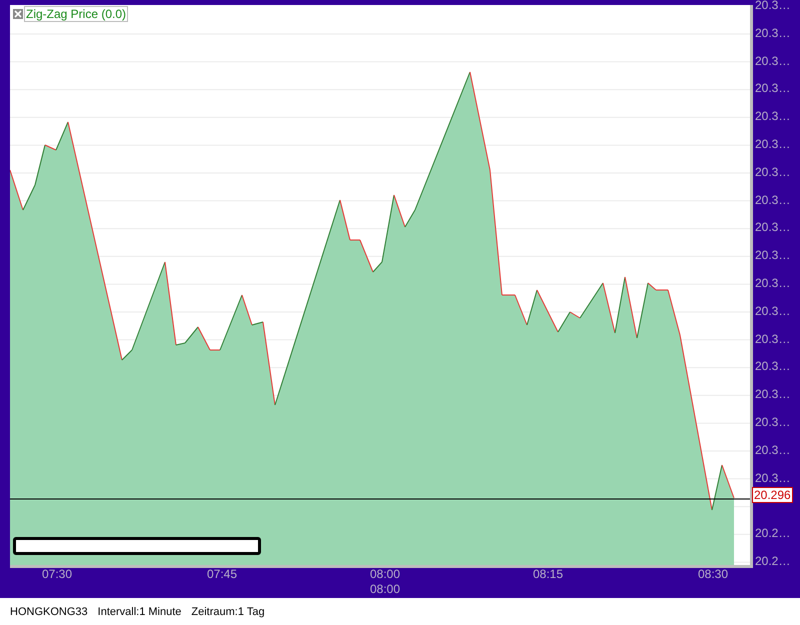  What do you see at coordinates (222, 574) in the screenshot?
I see `axis-label: 07:45` at bounding box center [222, 574].